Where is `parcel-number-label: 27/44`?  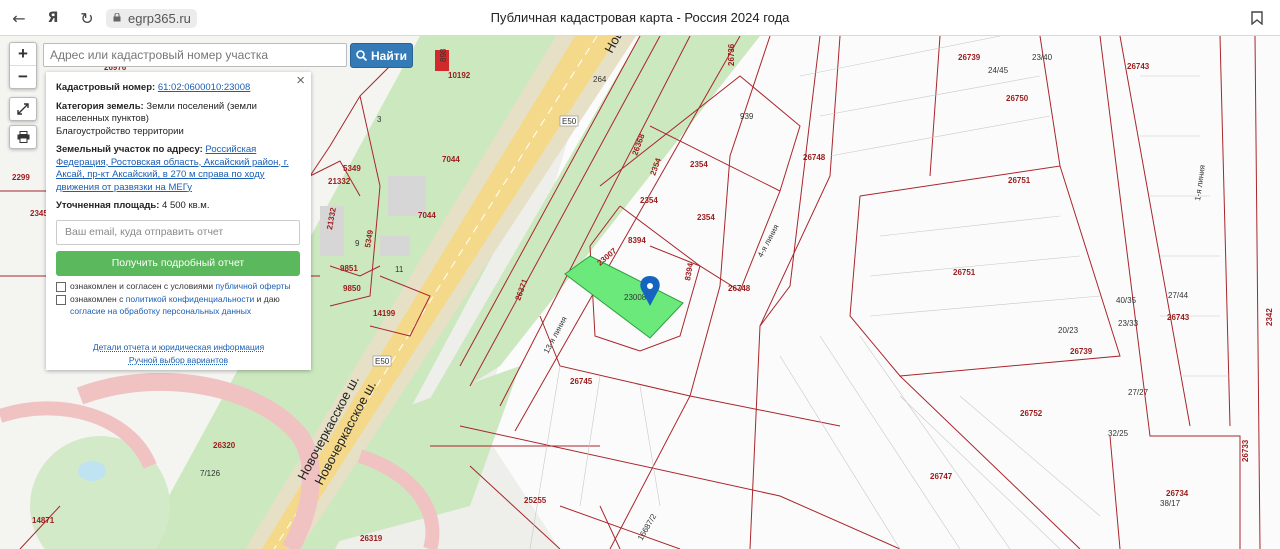
parcel-number-label: 27/44 is located at coordinates (1178, 295).